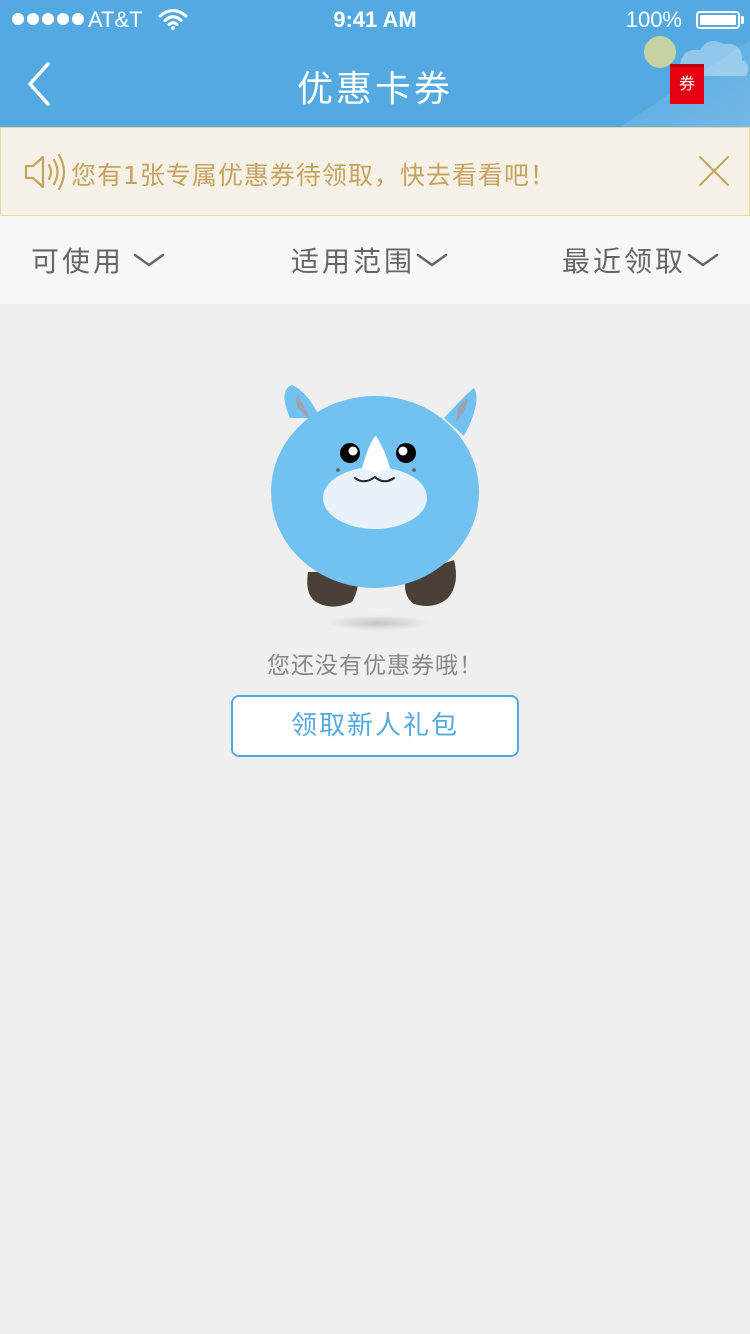 The width and height of the screenshot is (750, 1334). I want to click on claim-gift-button: 领取新人礼包, so click(375, 726).